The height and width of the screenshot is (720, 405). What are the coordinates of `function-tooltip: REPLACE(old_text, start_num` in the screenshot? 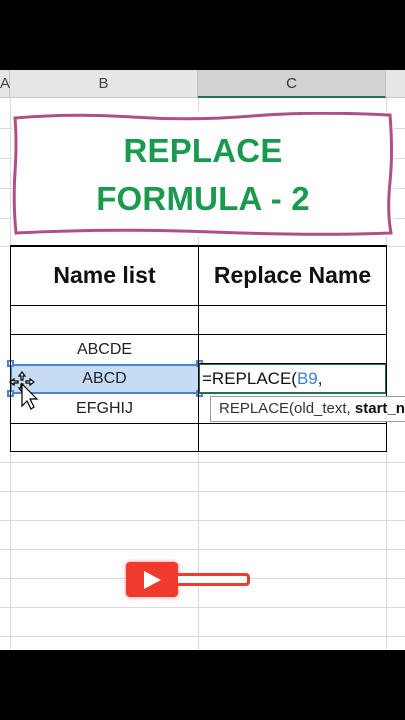 It's located at (307, 409).